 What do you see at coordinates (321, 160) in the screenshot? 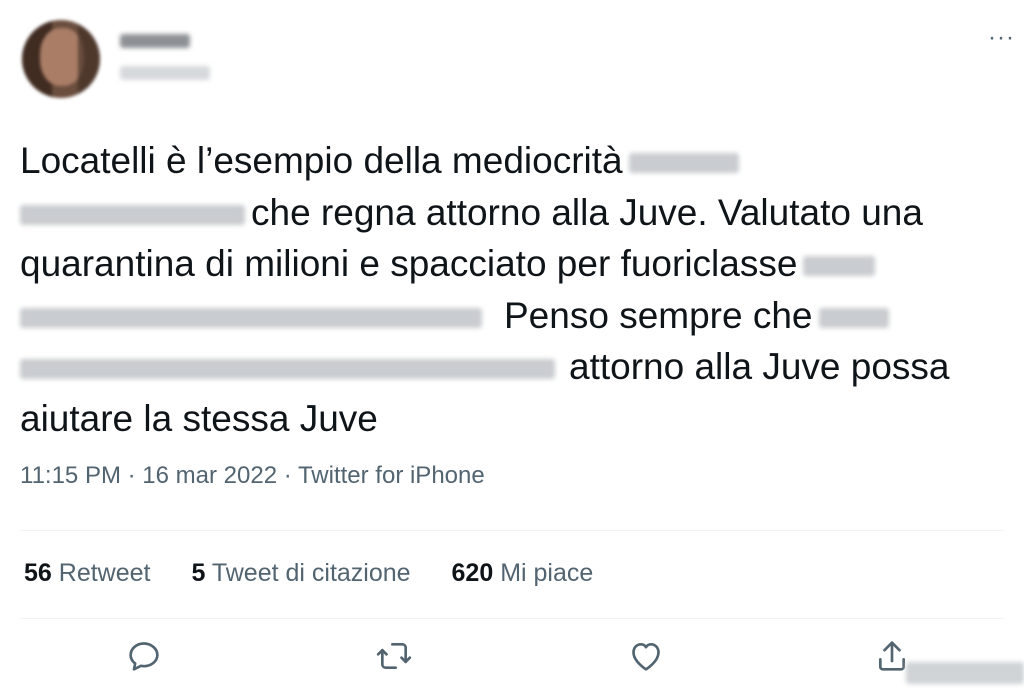
I see `tweet-text-segment: Locatelli è l’esempio della mediocrità` at bounding box center [321, 160].